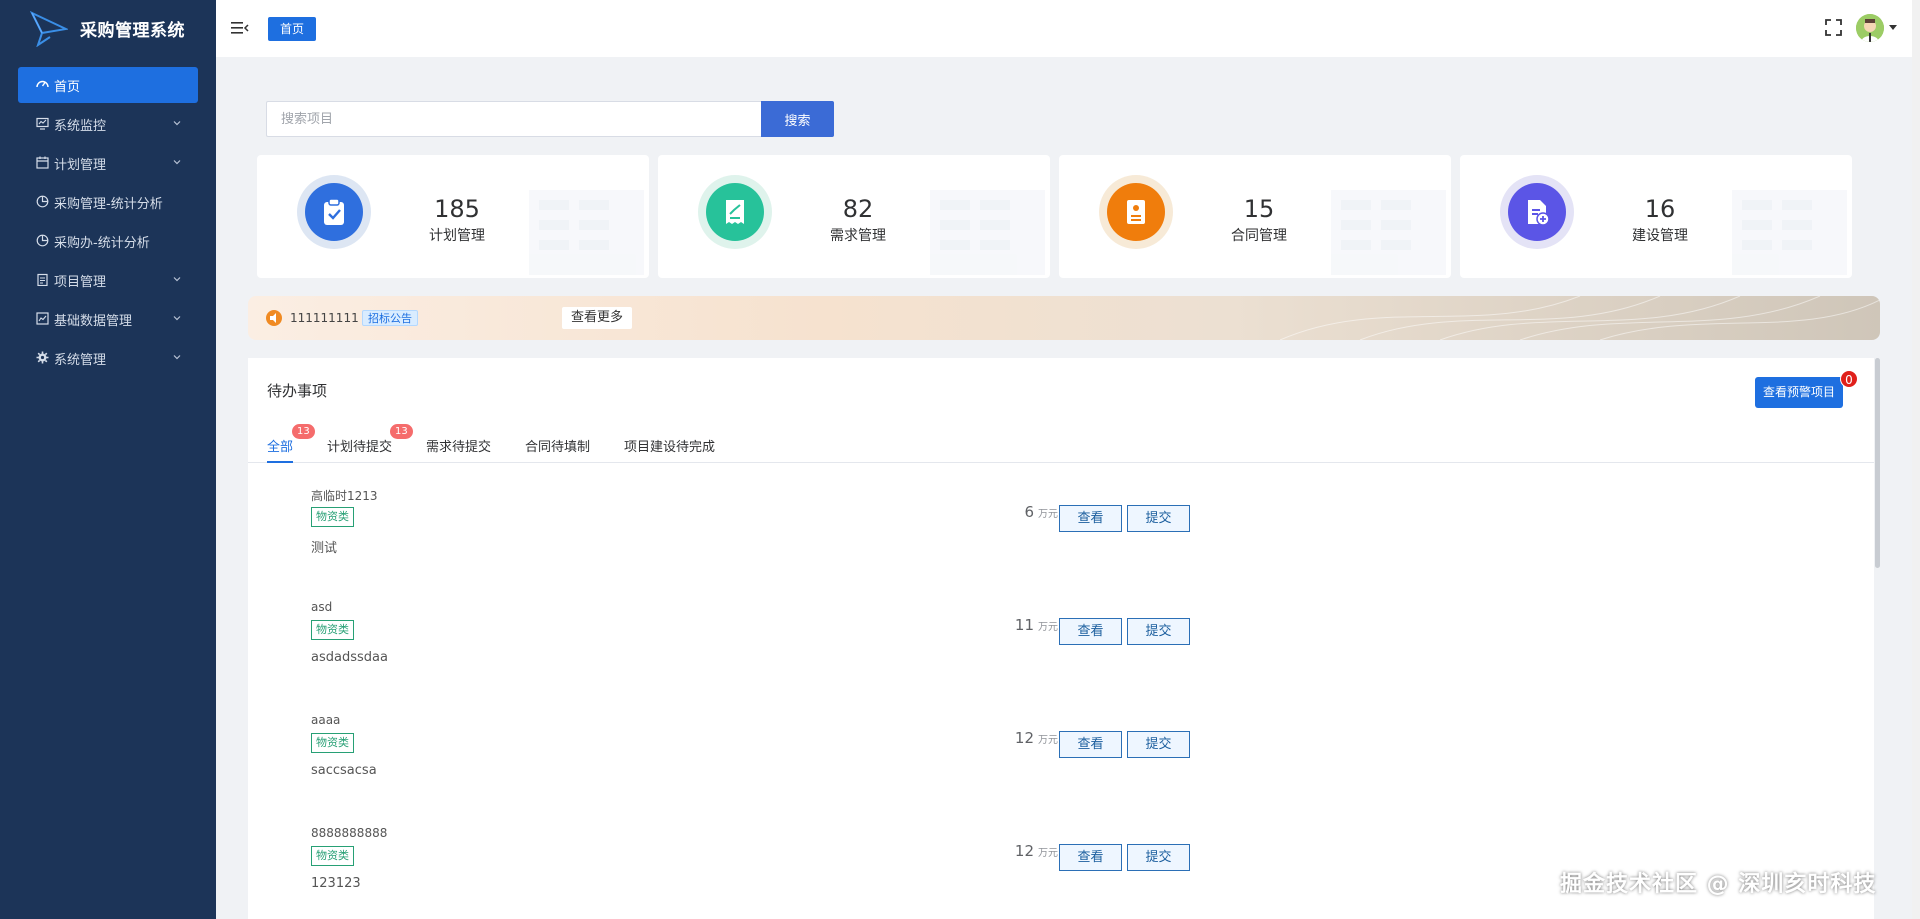 The image size is (1920, 919). I want to click on stat-value: 16, so click(1660, 209).